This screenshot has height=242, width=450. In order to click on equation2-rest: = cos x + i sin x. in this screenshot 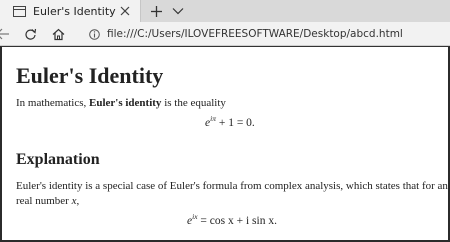, I will do `click(237, 221)`.